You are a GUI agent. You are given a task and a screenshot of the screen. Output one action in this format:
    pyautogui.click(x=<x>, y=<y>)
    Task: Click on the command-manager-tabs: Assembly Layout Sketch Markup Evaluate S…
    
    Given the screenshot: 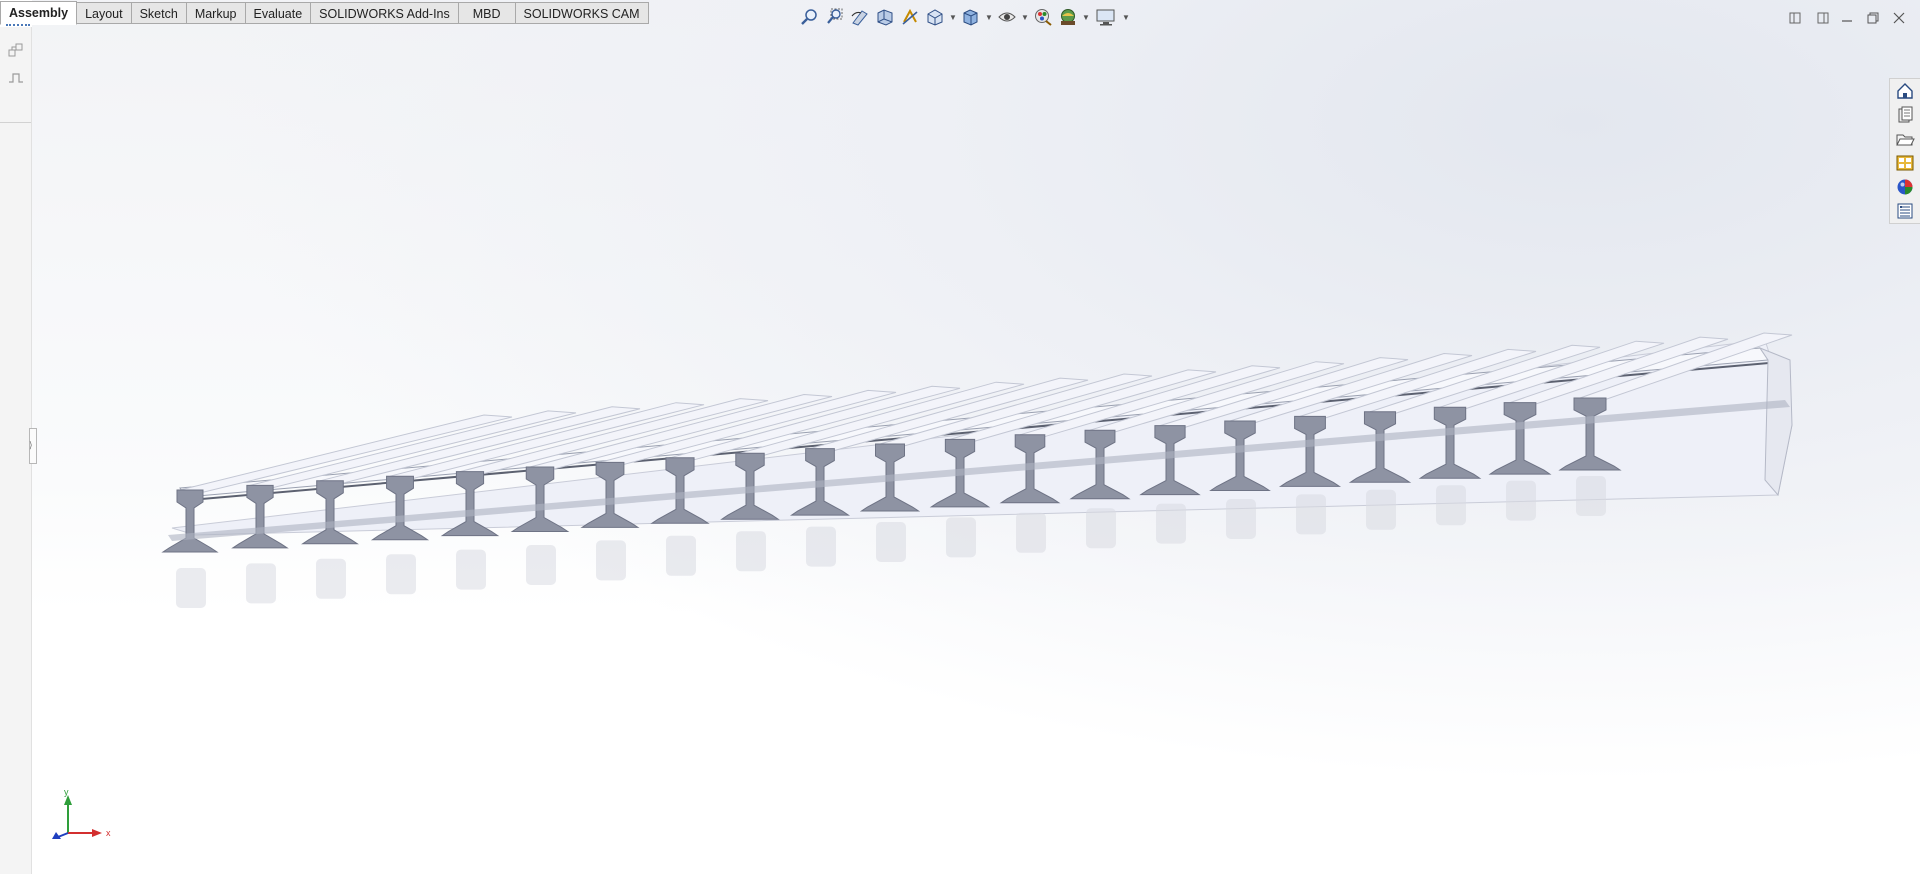 What is the action you would take?
    pyautogui.click(x=324, y=13)
    